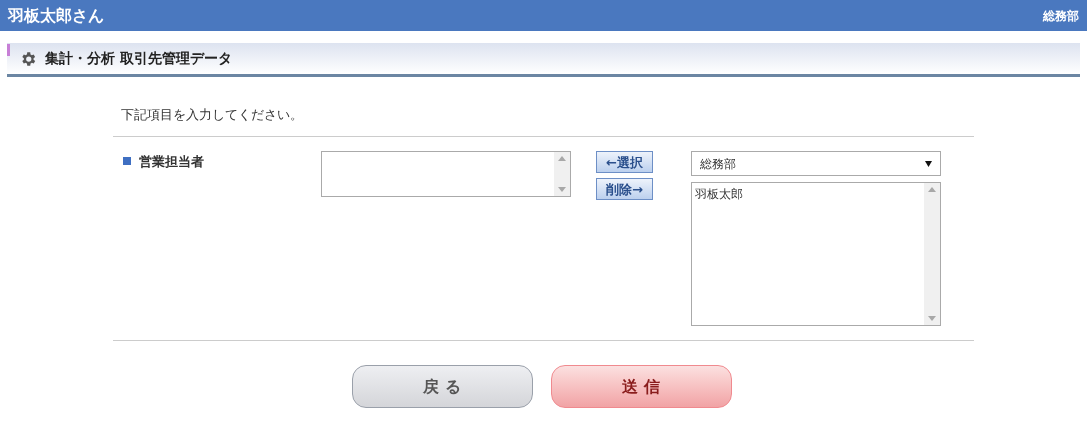 The width and height of the screenshot is (1087, 448). I want to click on select-button: ←選択, so click(624, 162).